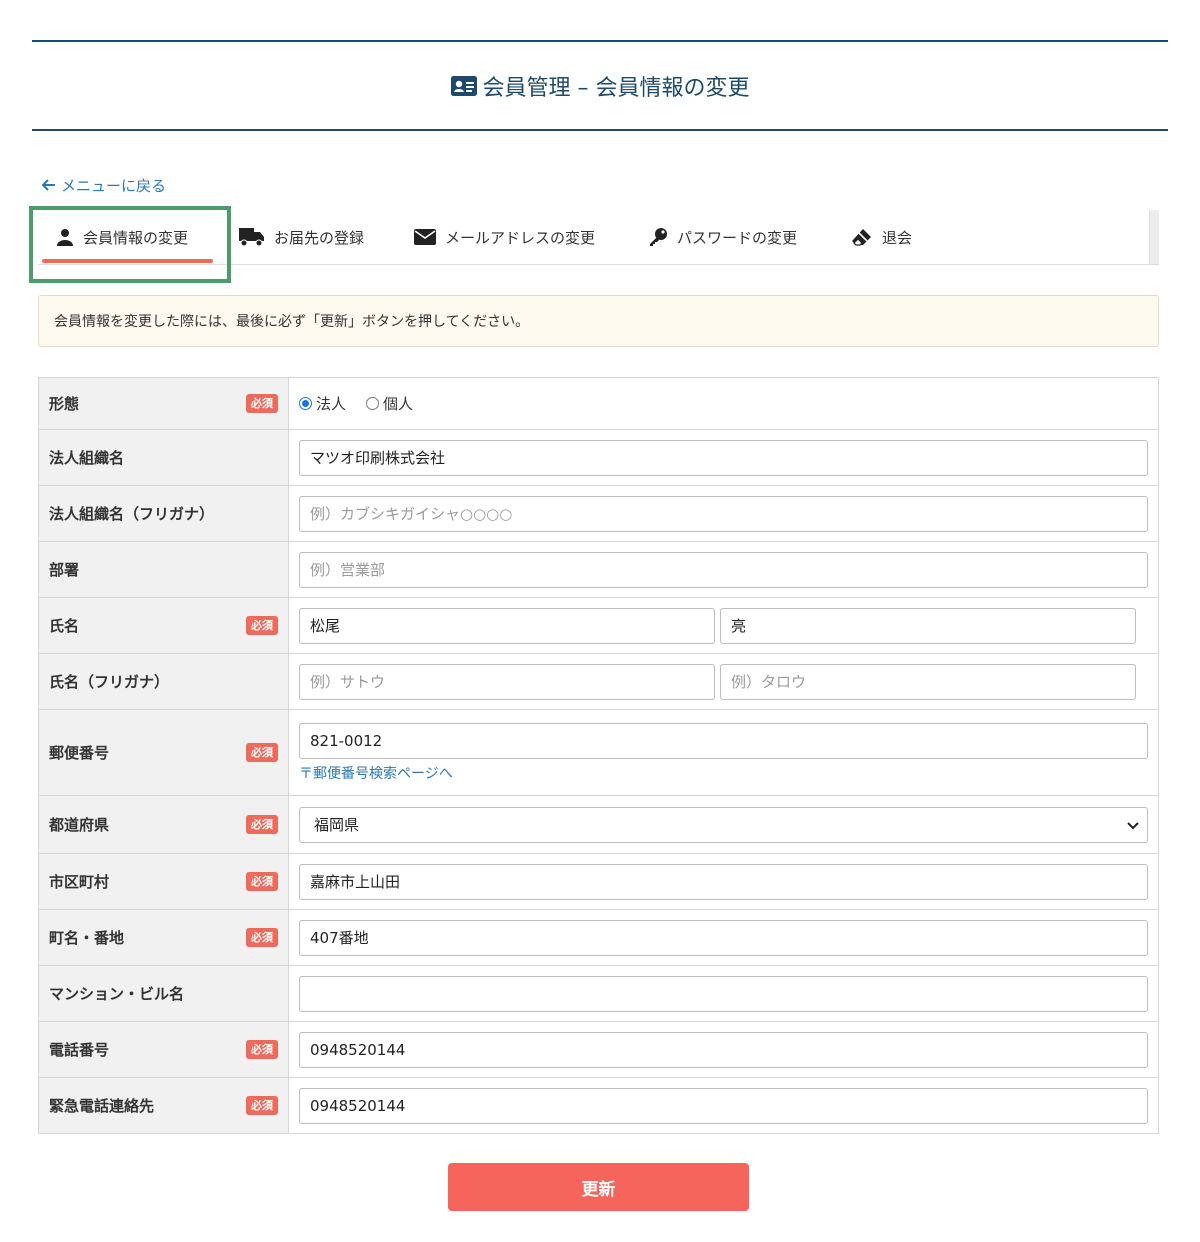 The height and width of the screenshot is (1242, 1200). What do you see at coordinates (87, 458) in the screenshot?
I see `field-label: 法人組織名` at bounding box center [87, 458].